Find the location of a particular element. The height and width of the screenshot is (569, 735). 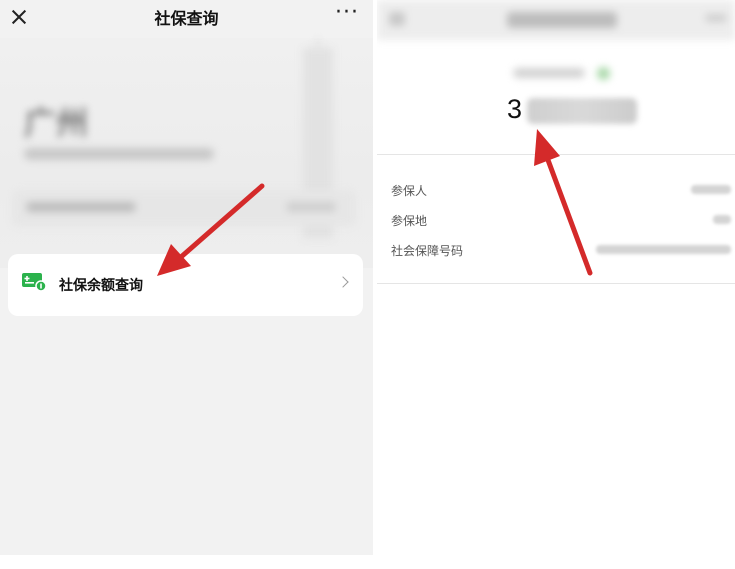

right-top-bar-redacted is located at coordinates (556, 20).